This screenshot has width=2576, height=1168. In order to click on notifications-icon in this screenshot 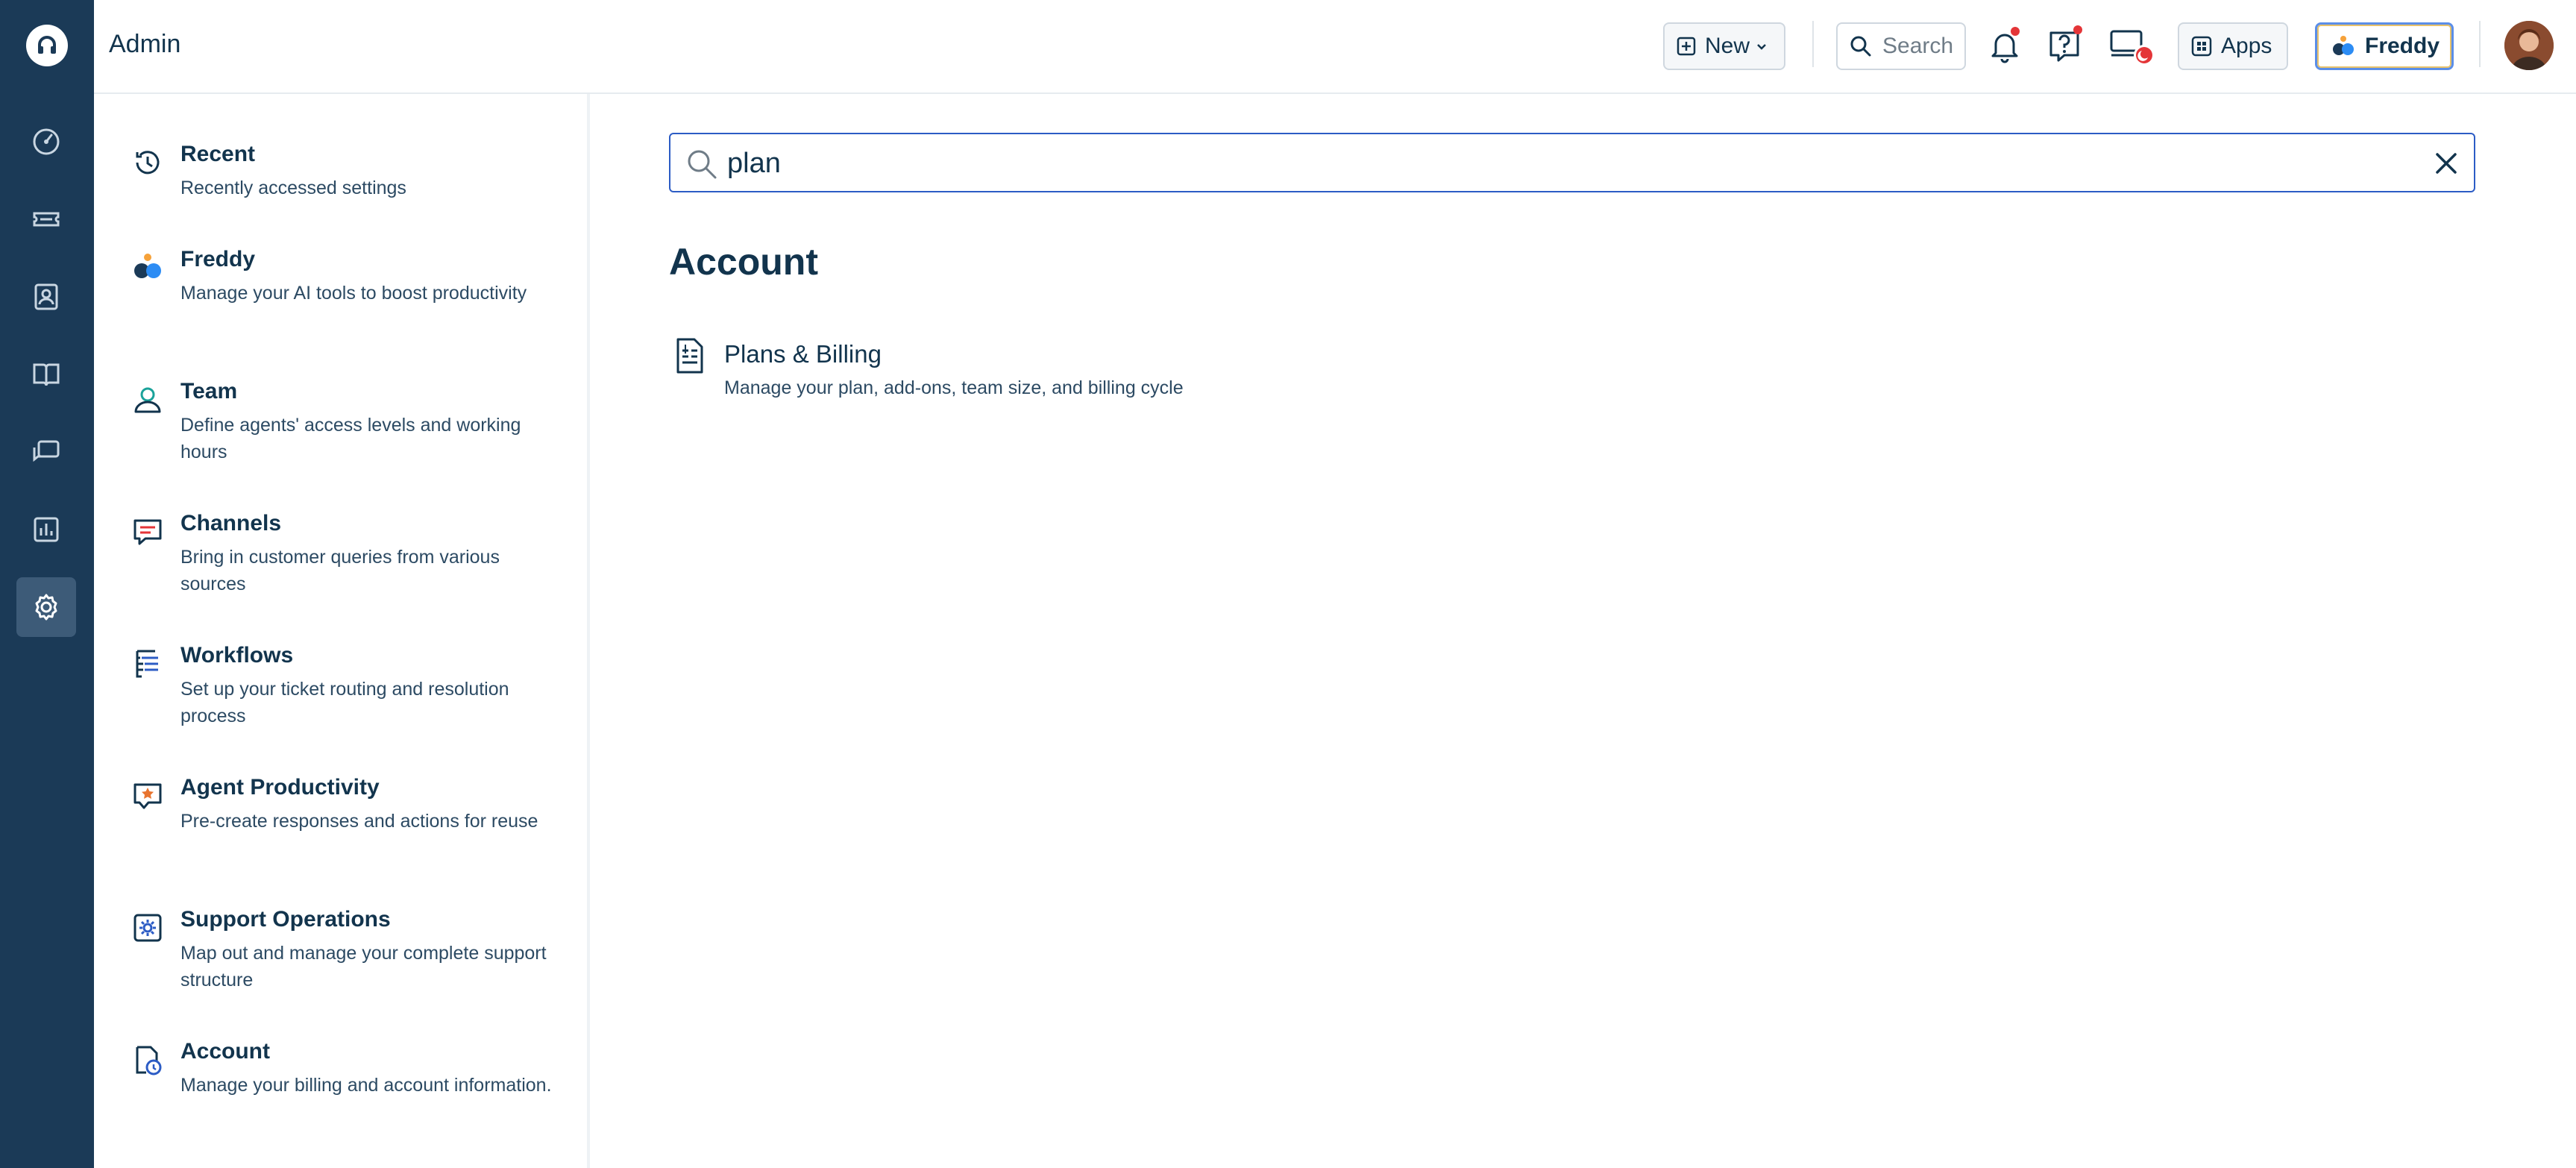, I will do `click(2005, 46)`.